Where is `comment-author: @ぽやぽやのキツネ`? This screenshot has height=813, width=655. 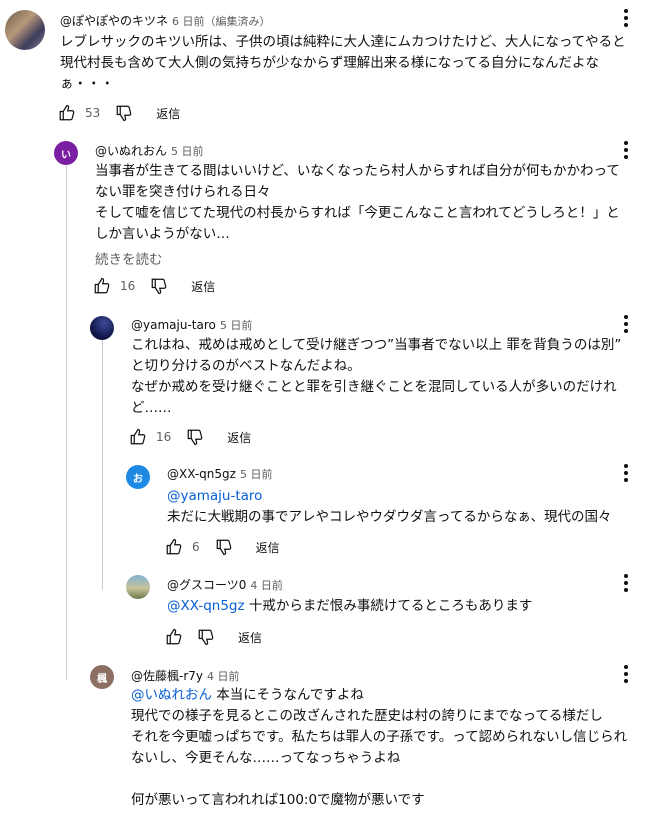 comment-author: @ぽやぽやのキツネ is located at coordinates (114, 21).